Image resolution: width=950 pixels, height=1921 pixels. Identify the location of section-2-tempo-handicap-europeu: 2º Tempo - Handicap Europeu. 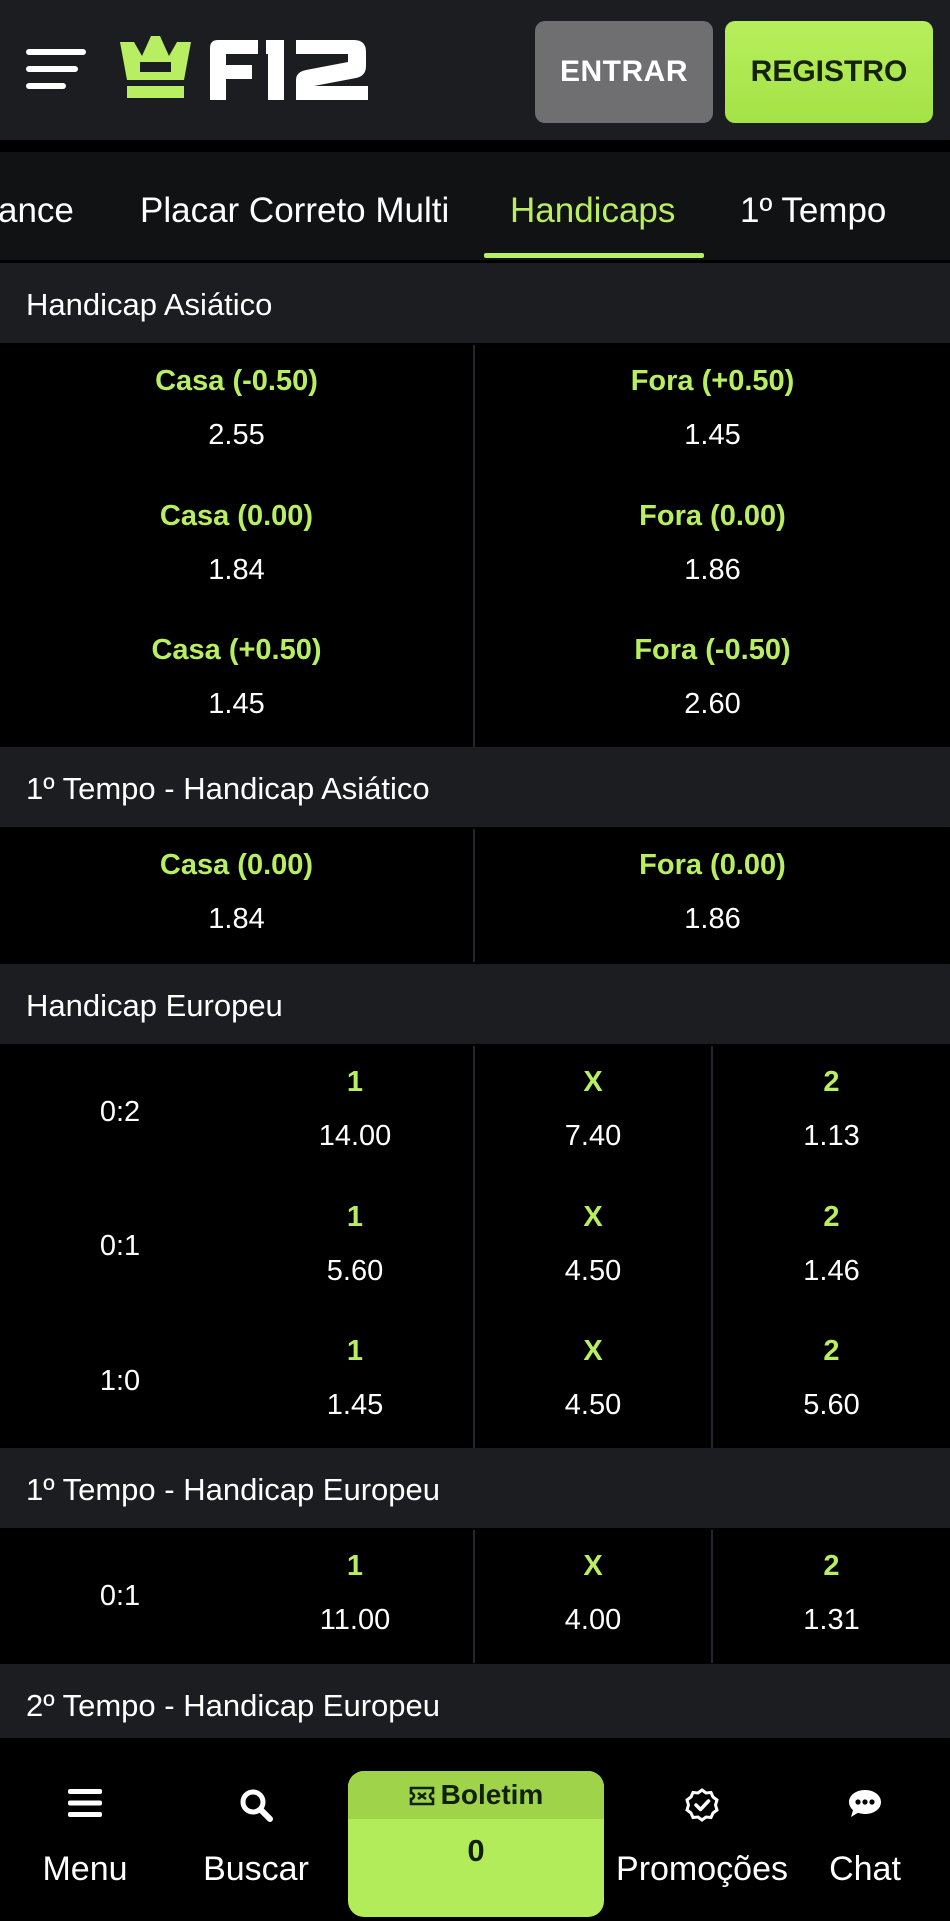
(475, 1704).